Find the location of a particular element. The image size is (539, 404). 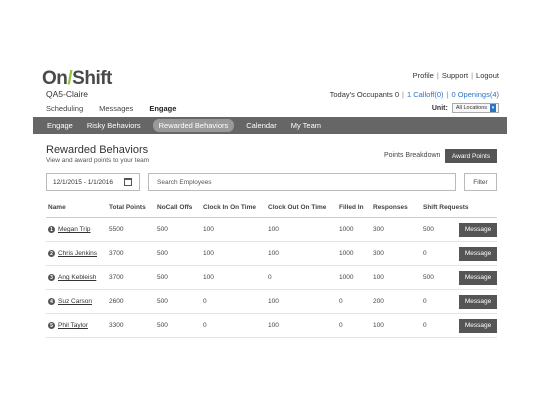

header-total-points: Total Points is located at coordinates (127, 207).